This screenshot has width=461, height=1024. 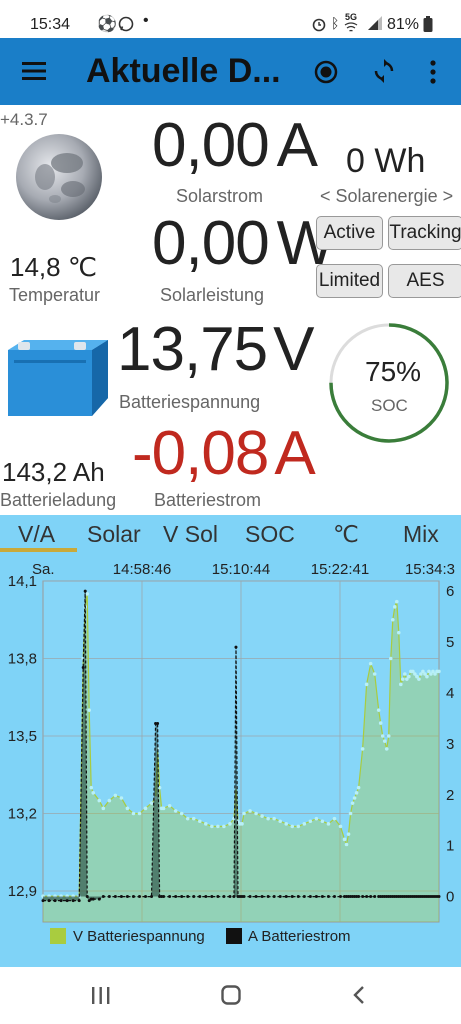 What do you see at coordinates (22, 814) in the screenshot?
I see `y-left-tick-label: 13,2` at bounding box center [22, 814].